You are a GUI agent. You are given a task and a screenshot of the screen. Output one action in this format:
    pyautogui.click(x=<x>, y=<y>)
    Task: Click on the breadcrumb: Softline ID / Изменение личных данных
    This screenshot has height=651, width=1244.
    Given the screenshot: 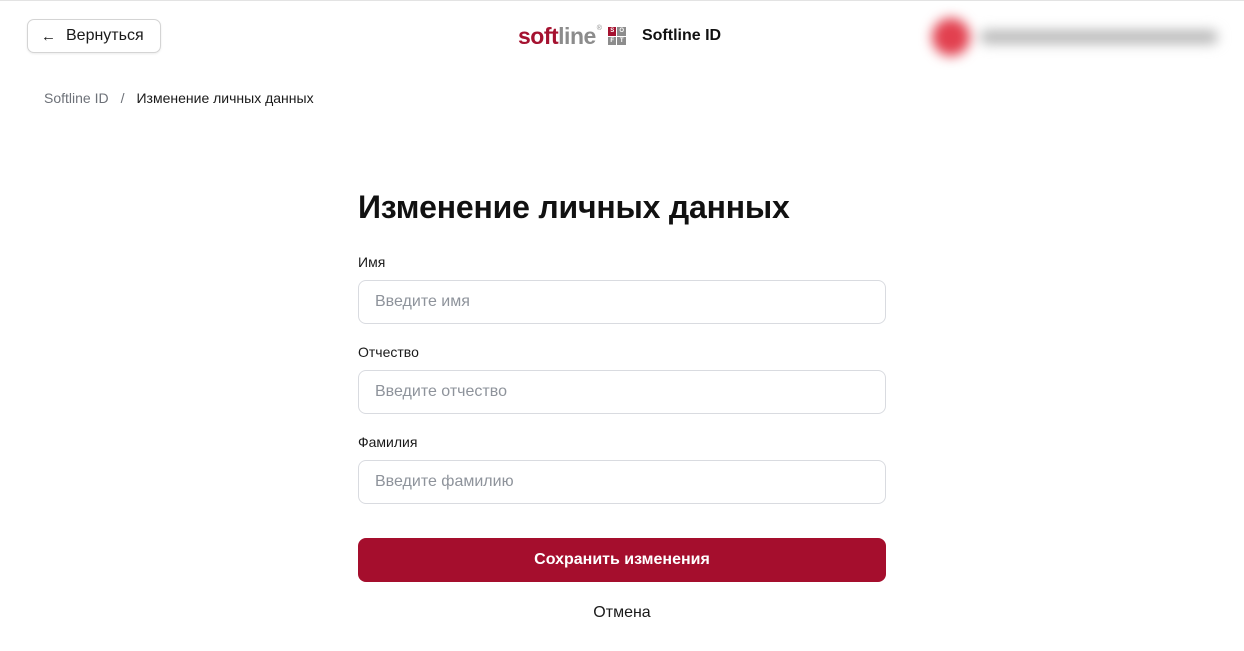 What is the action you would take?
    pyautogui.click(x=179, y=98)
    